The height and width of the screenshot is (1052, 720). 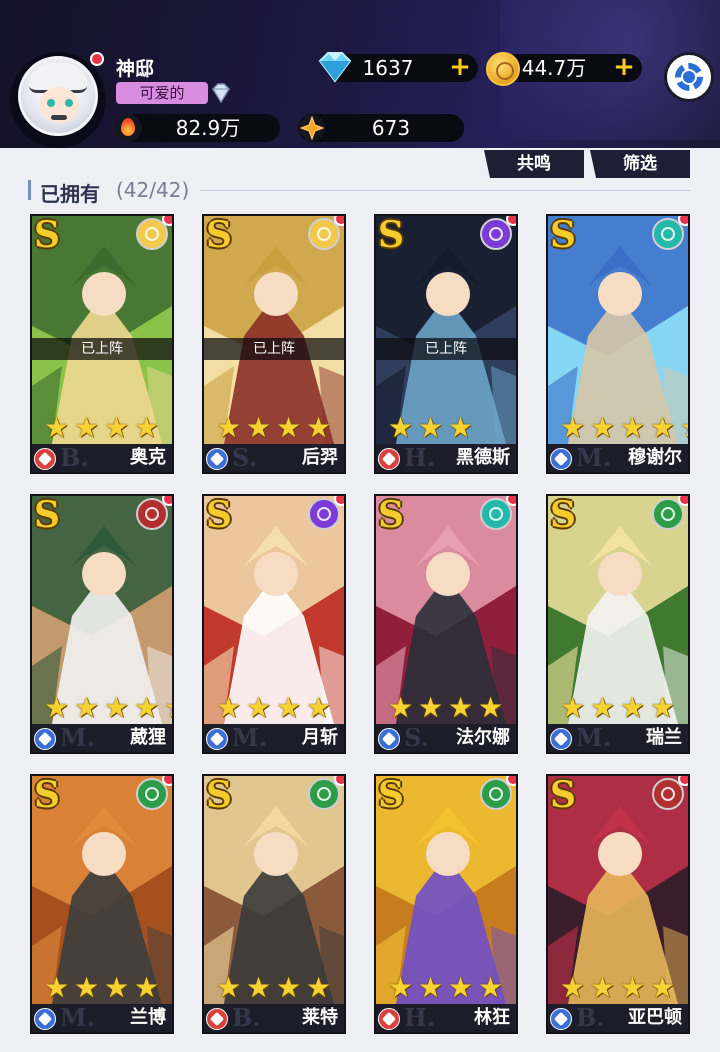 I want to click on hero-card: S ★ ★ ★ ★ S. 法尔娜, so click(x=446, y=624).